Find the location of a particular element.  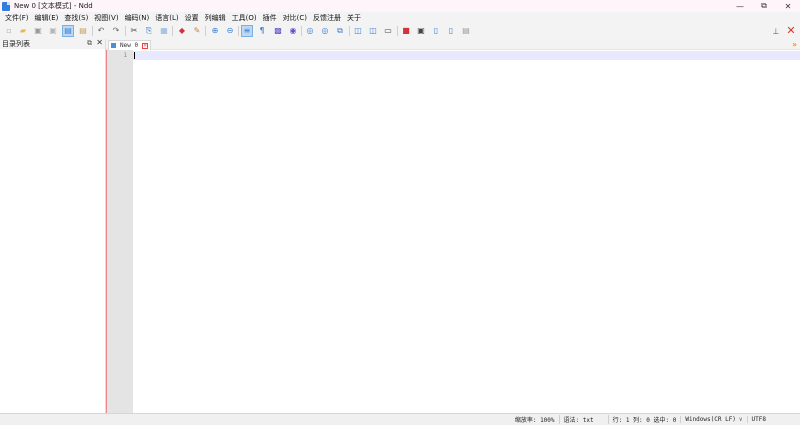

show-symbols-button: ¶ is located at coordinates (262, 31).